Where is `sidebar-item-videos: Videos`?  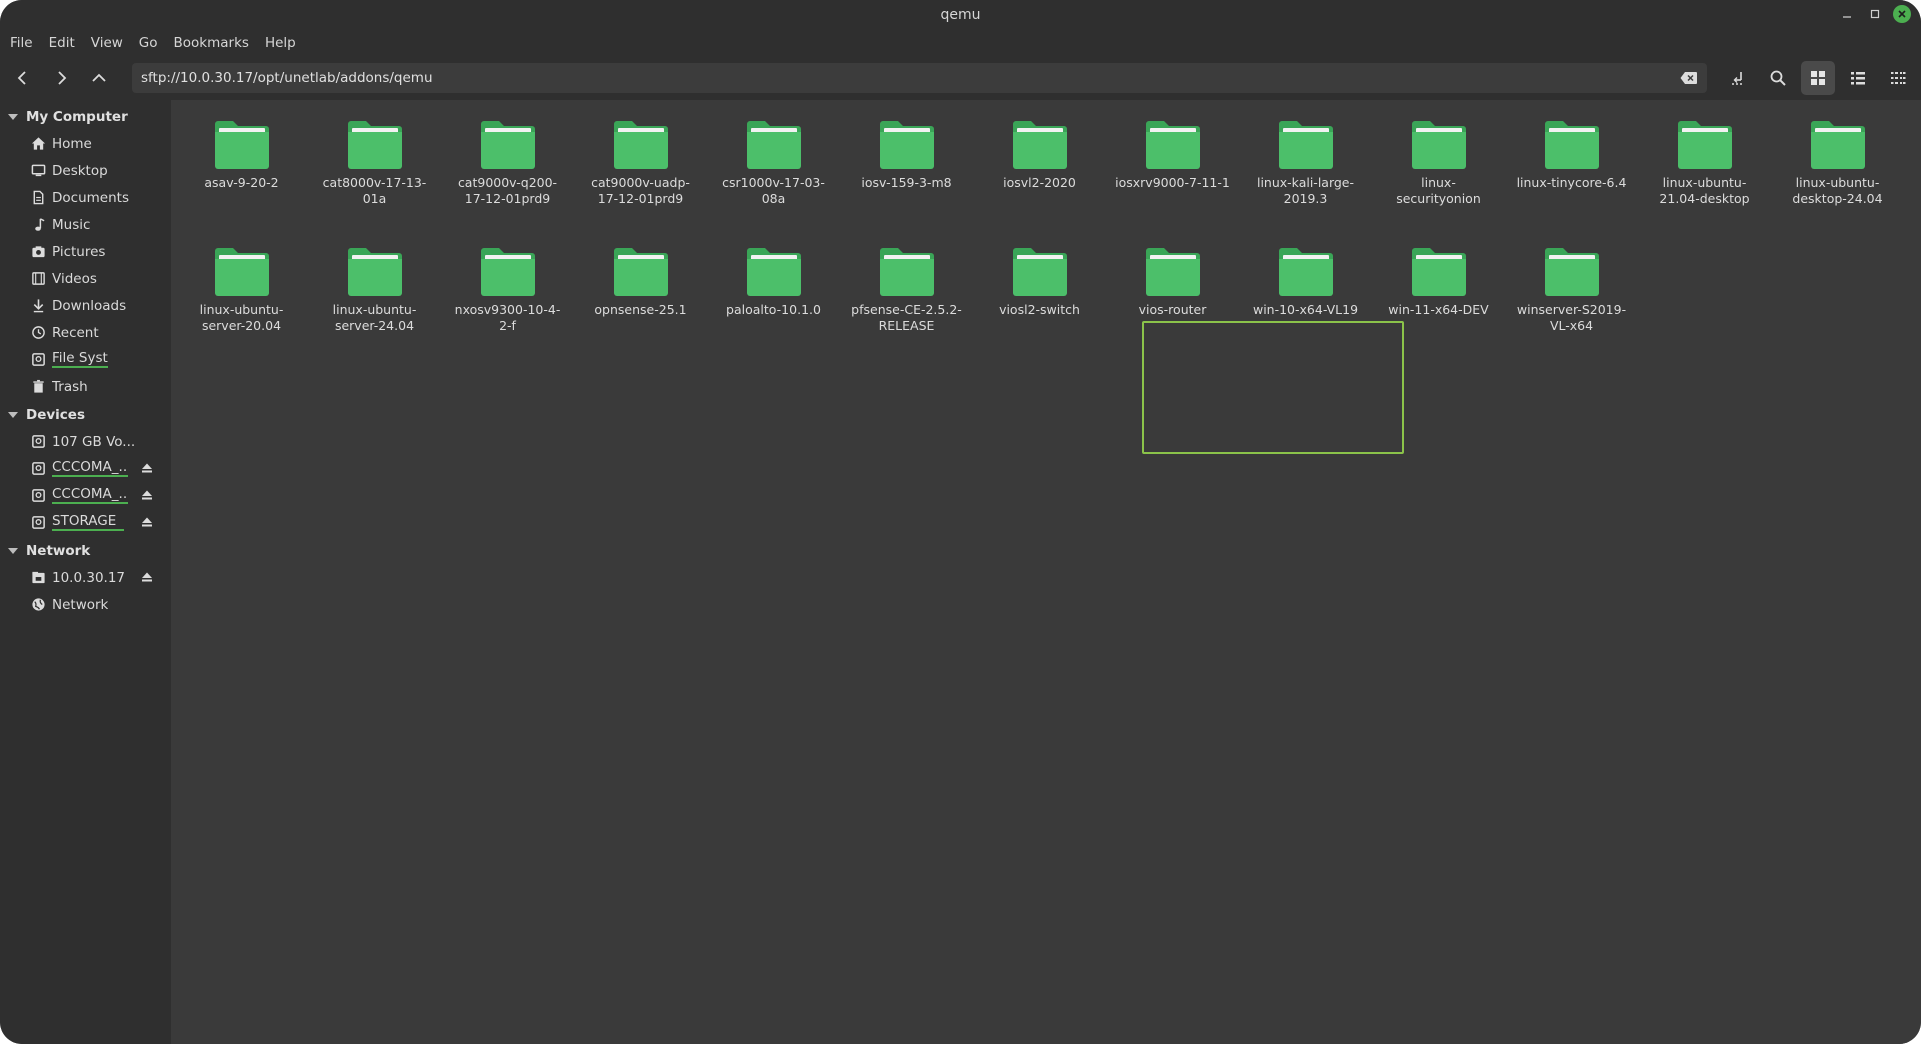 sidebar-item-videos: Videos is located at coordinates (85, 278).